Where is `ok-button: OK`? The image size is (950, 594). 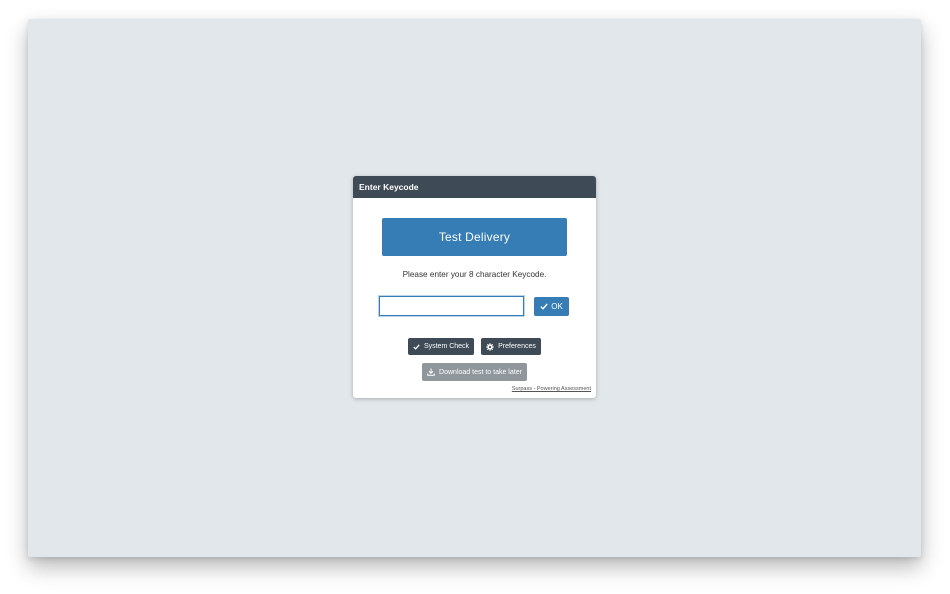 ok-button: OK is located at coordinates (551, 306).